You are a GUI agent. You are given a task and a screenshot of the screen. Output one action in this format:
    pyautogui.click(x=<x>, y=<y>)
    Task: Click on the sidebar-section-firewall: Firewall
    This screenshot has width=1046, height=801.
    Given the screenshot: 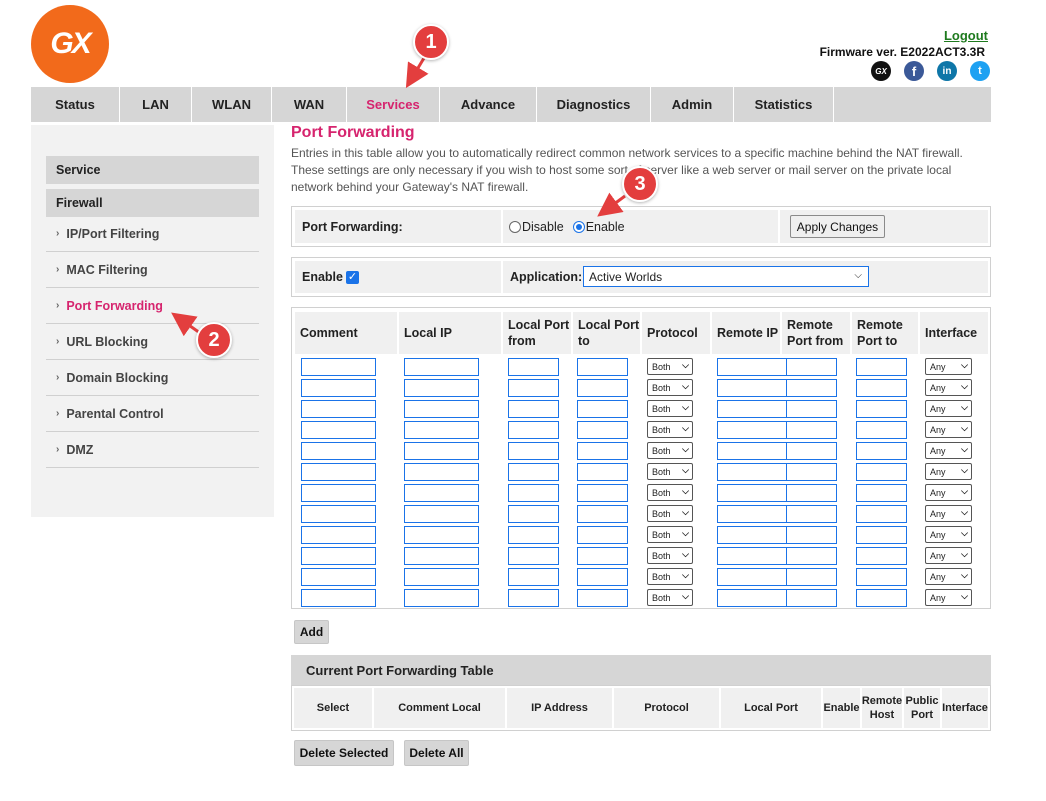 What is the action you would take?
    pyautogui.click(x=152, y=203)
    